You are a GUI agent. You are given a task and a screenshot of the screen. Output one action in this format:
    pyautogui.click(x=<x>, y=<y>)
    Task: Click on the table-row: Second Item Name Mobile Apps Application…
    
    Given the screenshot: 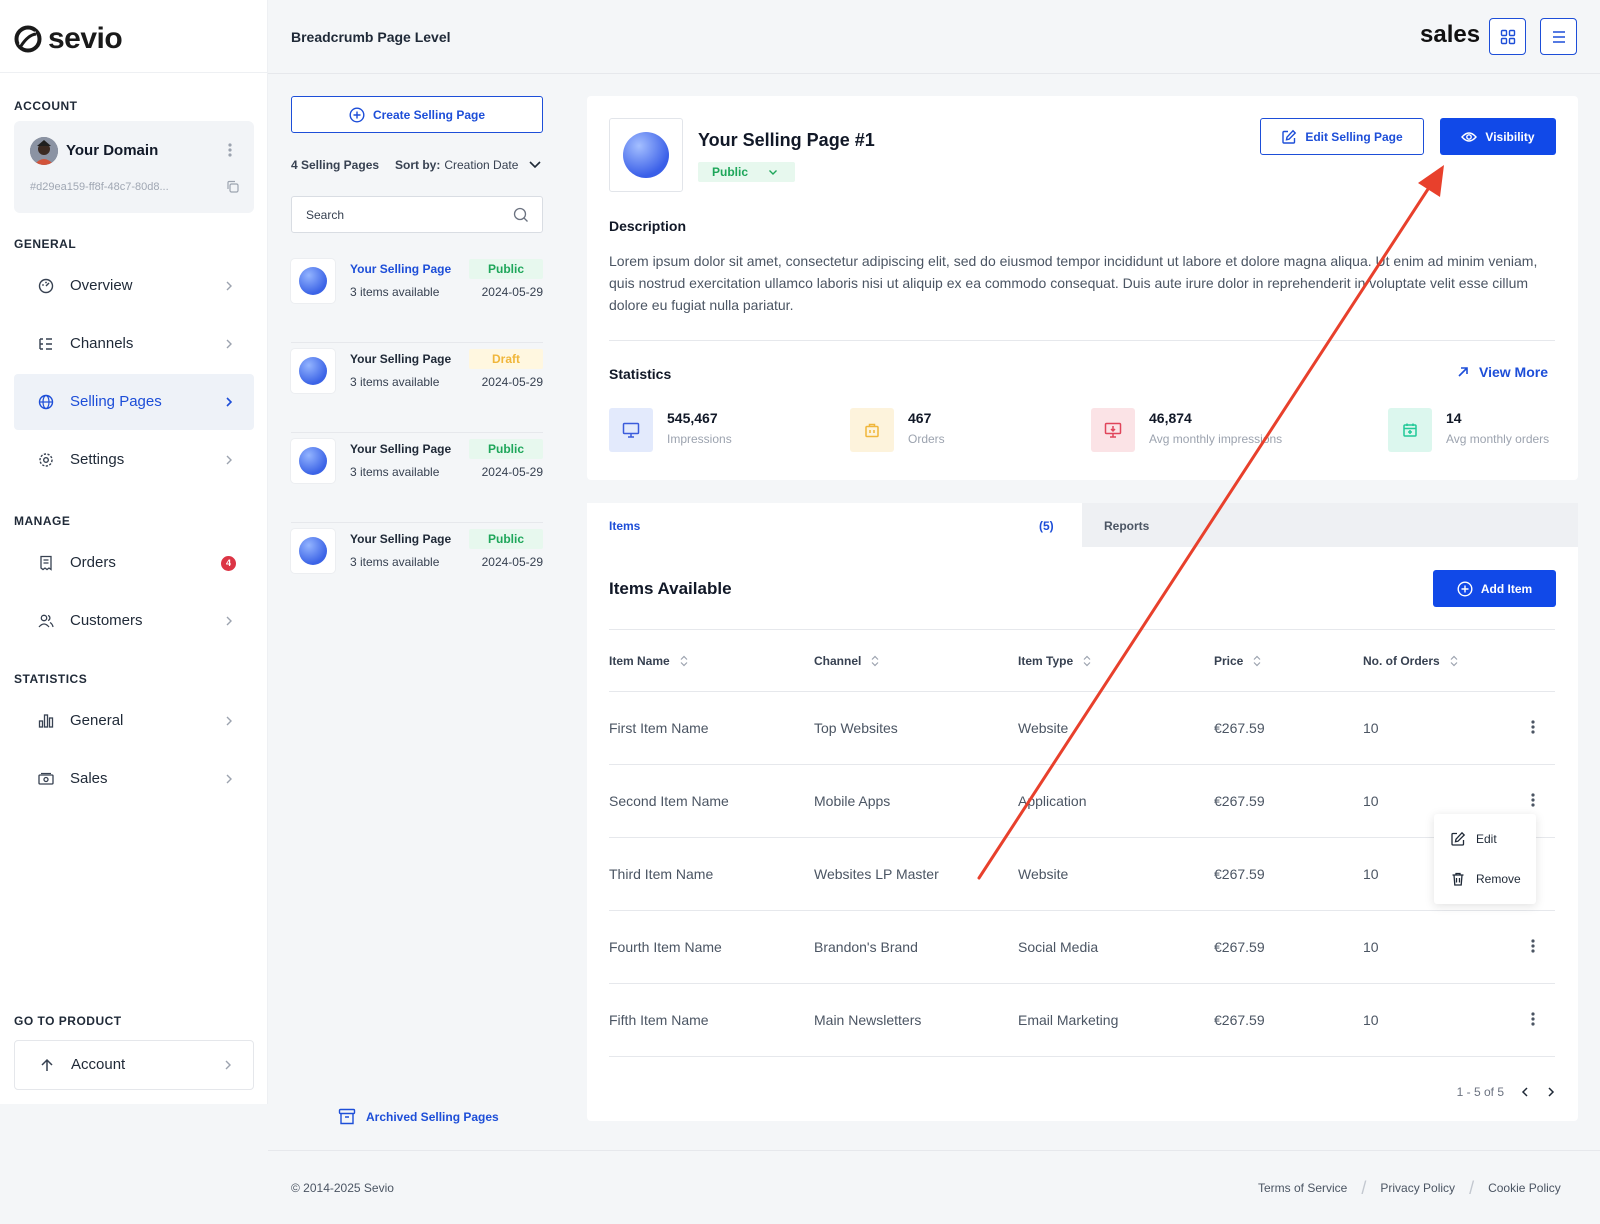 What is the action you would take?
    pyautogui.click(x=1082, y=800)
    